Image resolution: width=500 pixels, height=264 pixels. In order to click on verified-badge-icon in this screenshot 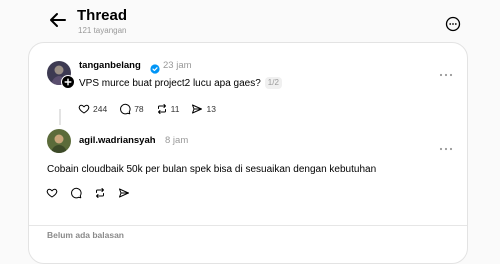, I will do `click(155, 67)`.